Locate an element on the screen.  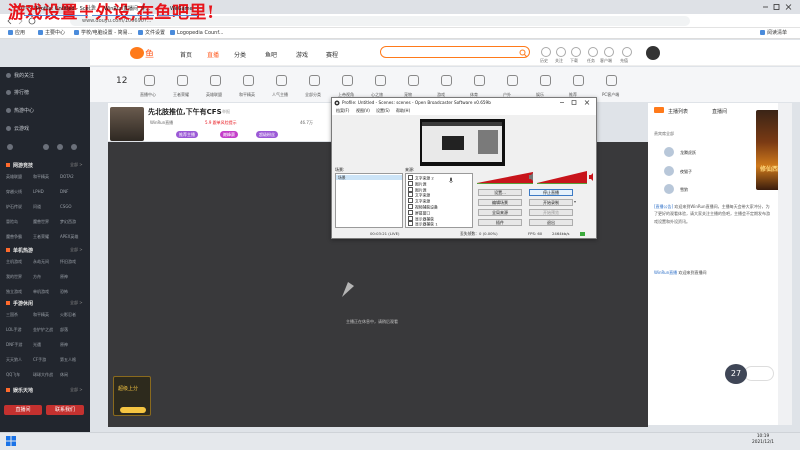
sidebar-game-link: 英雄联盟 is located at coordinates (14, 177).